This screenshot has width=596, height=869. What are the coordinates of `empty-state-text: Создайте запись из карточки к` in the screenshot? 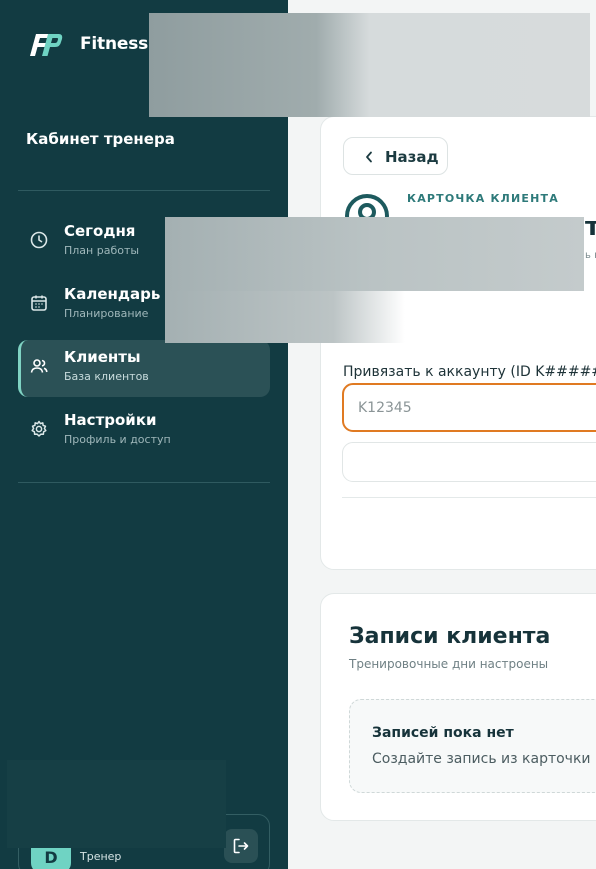 It's located at (484, 759).